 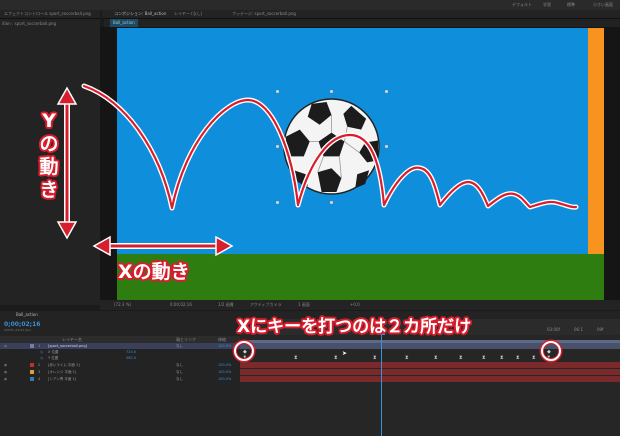 I want to click on property-value: 562.0, so click(x=131, y=358).